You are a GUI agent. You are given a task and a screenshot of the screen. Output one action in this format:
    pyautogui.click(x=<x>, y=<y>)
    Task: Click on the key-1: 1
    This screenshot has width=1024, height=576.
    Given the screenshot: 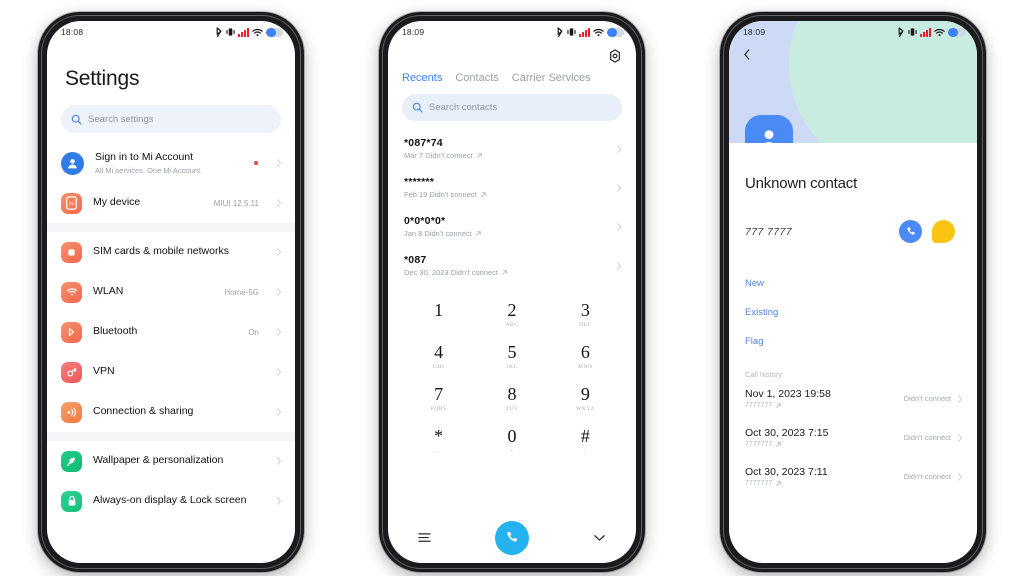 What is the action you would take?
    pyautogui.click(x=438, y=314)
    